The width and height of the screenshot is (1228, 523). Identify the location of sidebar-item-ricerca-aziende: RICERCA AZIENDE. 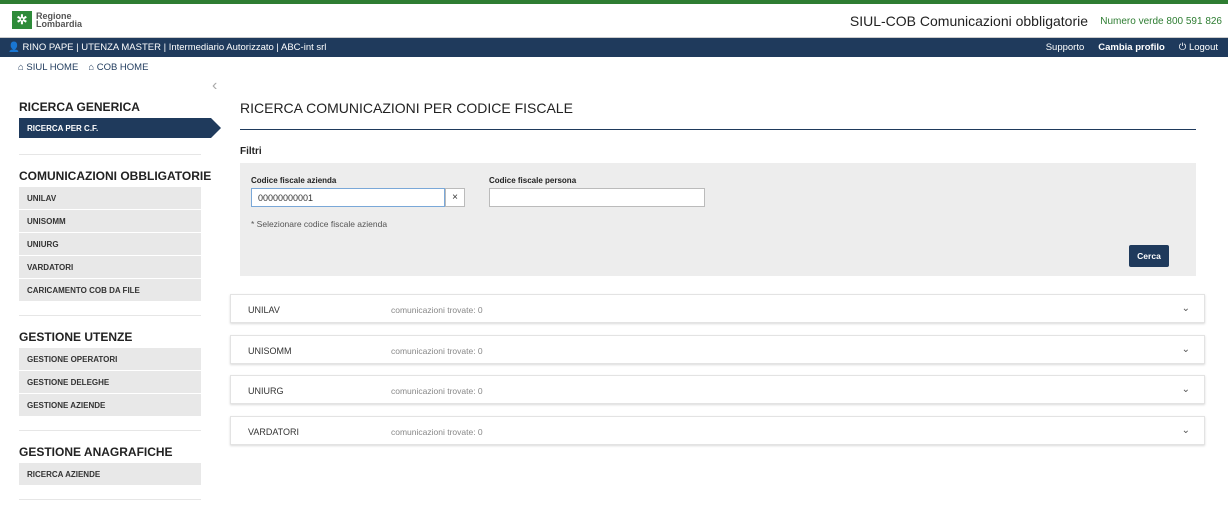
(110, 474).